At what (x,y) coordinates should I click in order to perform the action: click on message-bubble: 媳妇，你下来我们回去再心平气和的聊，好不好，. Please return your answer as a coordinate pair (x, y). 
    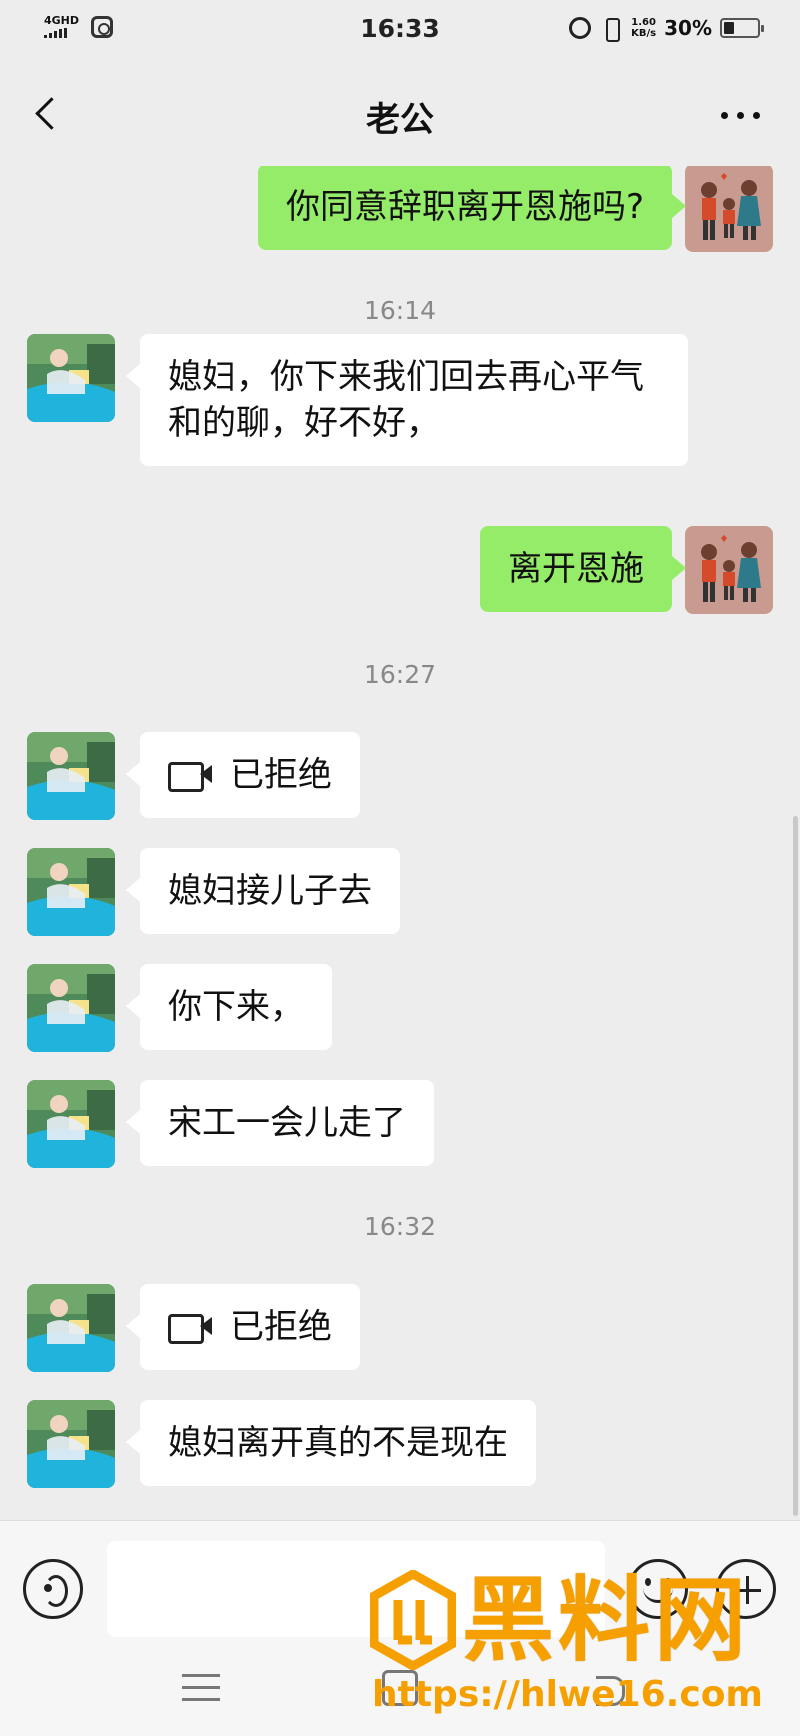
    Looking at the image, I should click on (407, 400).